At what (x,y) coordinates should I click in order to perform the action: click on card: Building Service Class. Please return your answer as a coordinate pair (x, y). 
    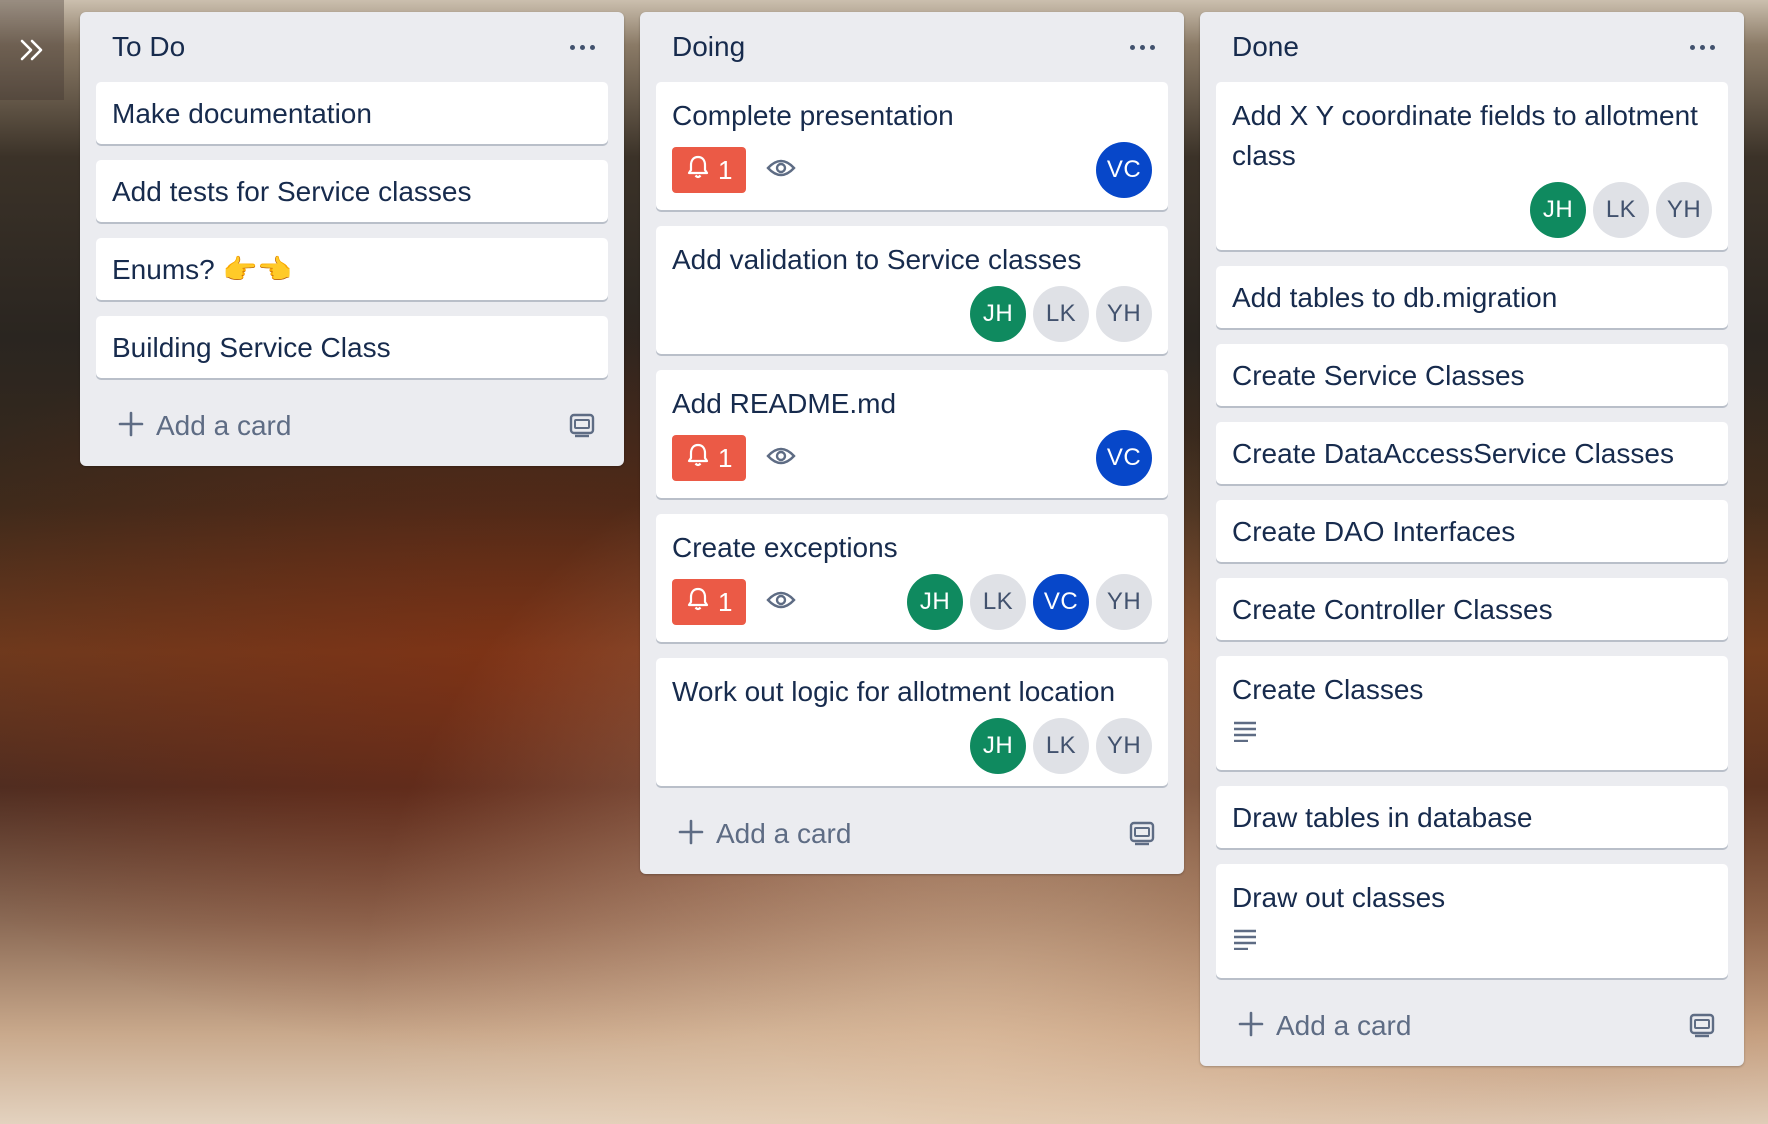
    Looking at the image, I should click on (352, 347).